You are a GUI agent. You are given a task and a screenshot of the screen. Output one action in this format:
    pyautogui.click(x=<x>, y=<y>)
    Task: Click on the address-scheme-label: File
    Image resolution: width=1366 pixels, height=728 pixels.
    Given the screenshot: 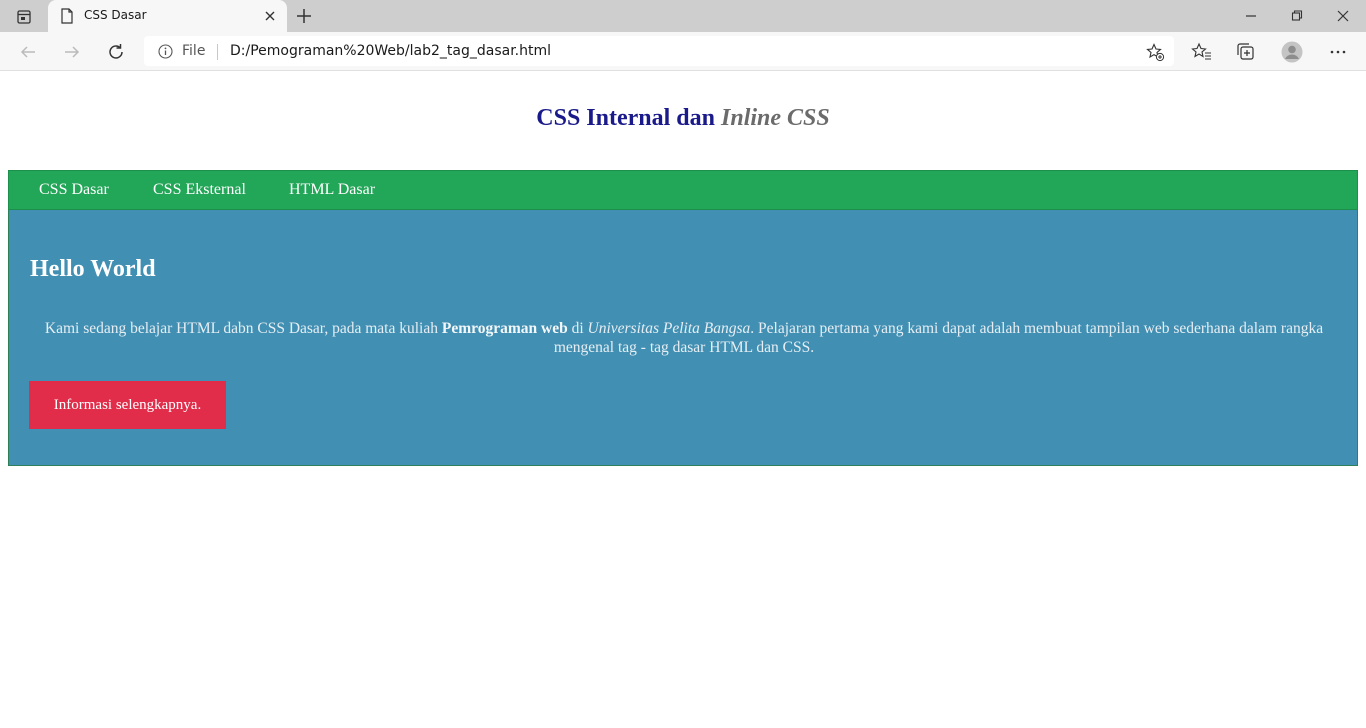 What is the action you would take?
    pyautogui.click(x=194, y=51)
    